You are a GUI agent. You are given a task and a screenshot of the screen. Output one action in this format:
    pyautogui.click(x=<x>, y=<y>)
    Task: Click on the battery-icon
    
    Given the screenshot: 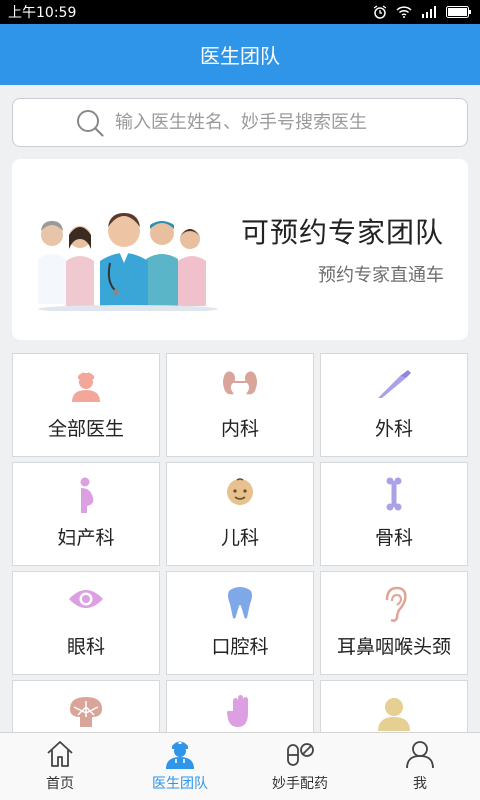 What is the action you would take?
    pyautogui.click(x=458, y=12)
    